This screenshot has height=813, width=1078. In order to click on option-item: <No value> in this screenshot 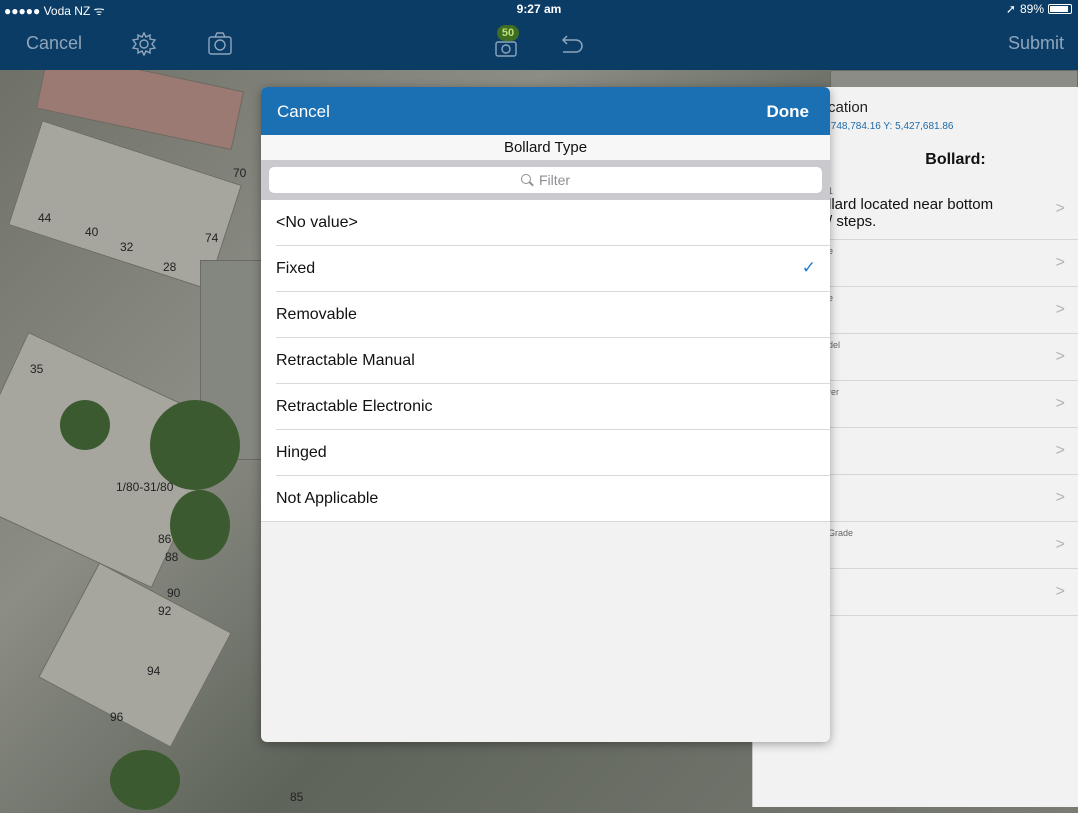, I will do `click(553, 223)`.